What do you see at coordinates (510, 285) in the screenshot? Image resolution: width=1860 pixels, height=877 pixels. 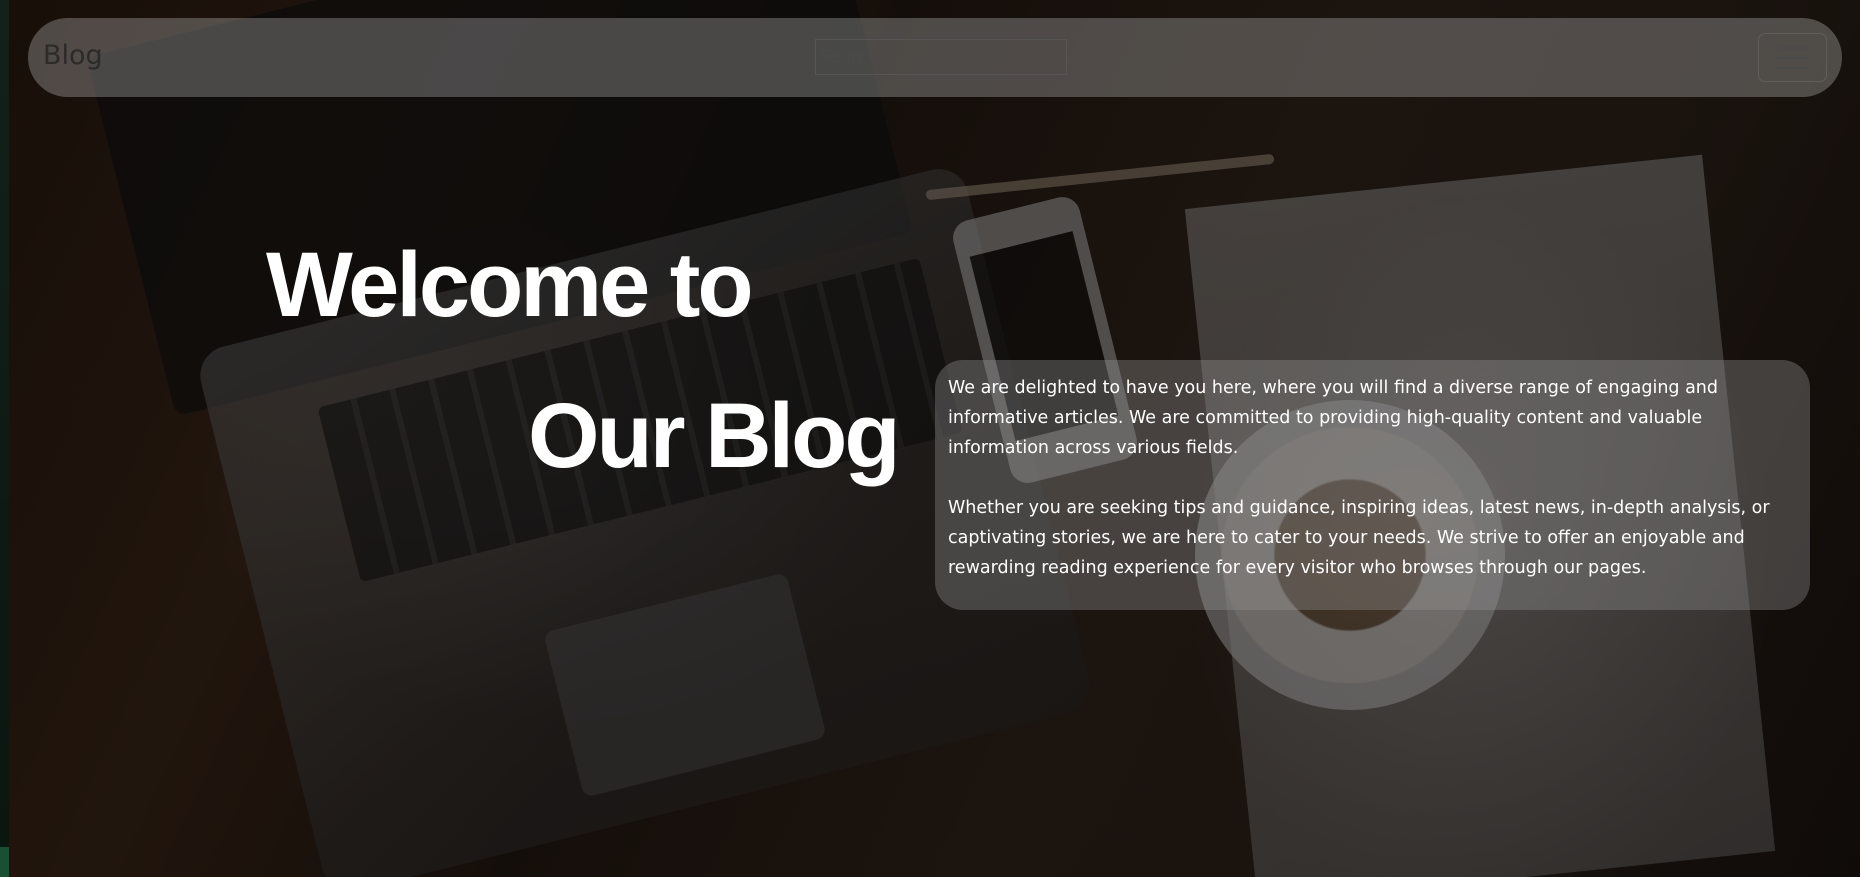 I see `hero-title-line-1: Welcome to` at bounding box center [510, 285].